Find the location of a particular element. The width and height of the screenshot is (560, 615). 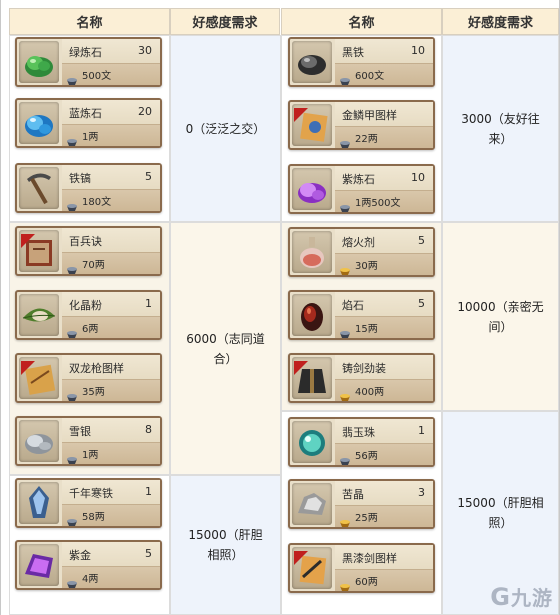

item-card: 金鳞甲图样 22两 is located at coordinates (361, 125).